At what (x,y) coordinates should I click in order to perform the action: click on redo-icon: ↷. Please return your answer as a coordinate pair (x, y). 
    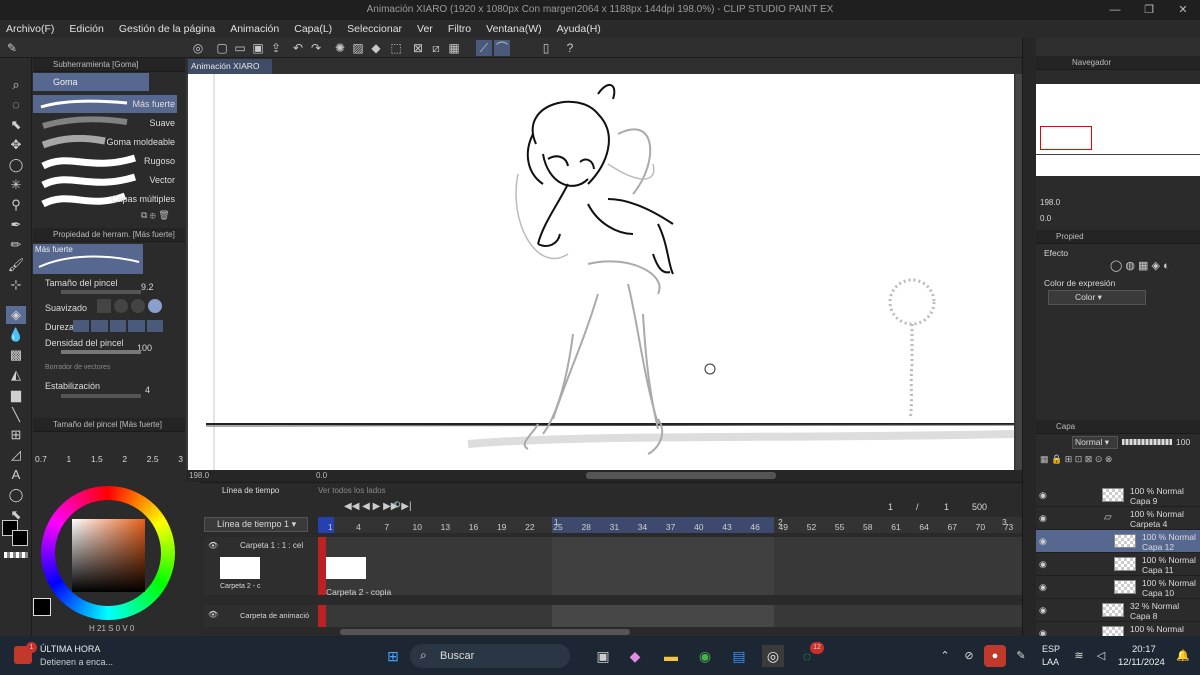
    Looking at the image, I should click on (316, 48).